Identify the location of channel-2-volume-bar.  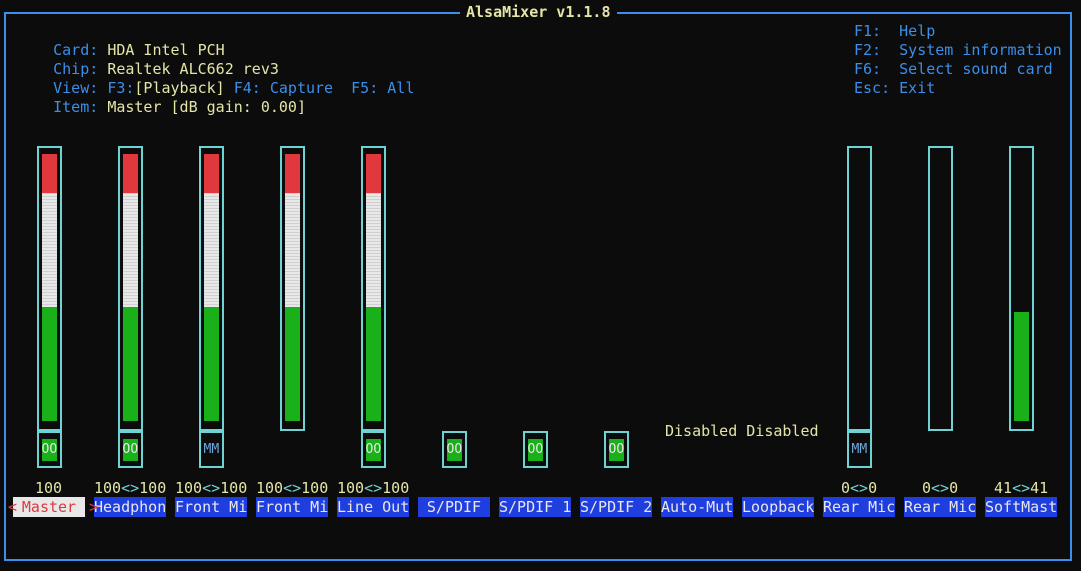
(211, 288).